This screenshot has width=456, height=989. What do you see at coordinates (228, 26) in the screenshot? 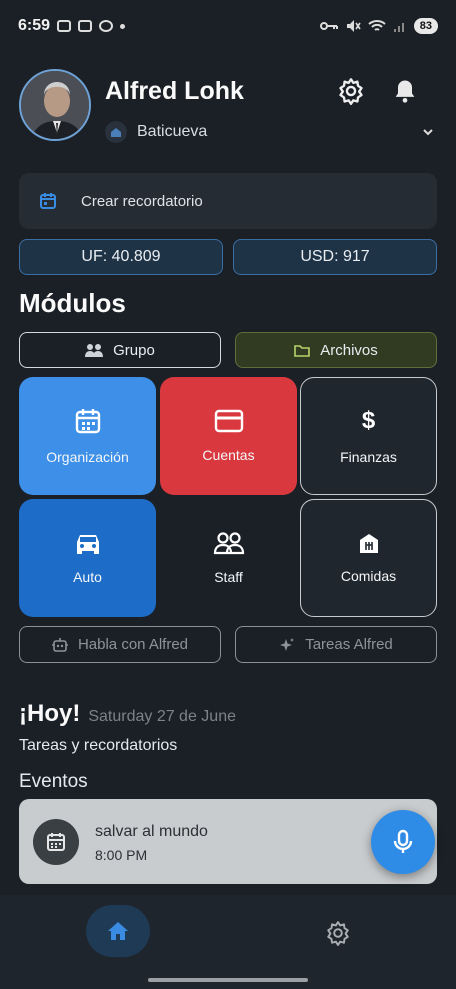
I see `status-bar: 6:59 83` at bounding box center [228, 26].